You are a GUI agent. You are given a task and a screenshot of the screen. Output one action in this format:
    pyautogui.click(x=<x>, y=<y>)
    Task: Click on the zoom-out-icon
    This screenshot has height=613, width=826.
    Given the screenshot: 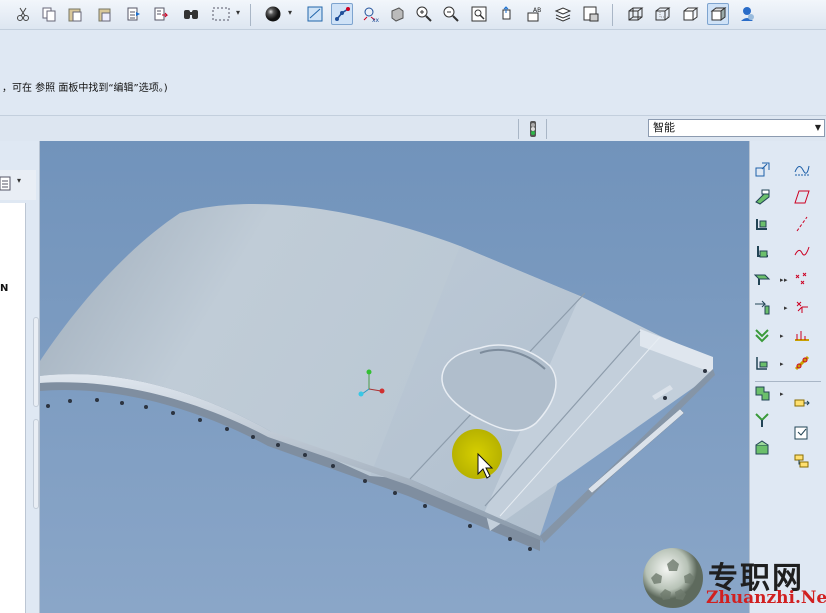 What is the action you would take?
    pyautogui.click(x=451, y=14)
    